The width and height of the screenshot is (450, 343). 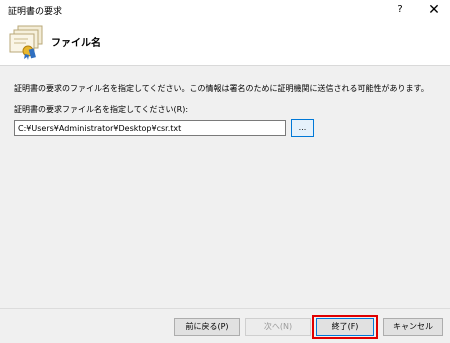 What do you see at coordinates (101, 109) in the screenshot?
I see `file-name-label: 証明書の要求ファイル名を指定してください(R):` at bounding box center [101, 109].